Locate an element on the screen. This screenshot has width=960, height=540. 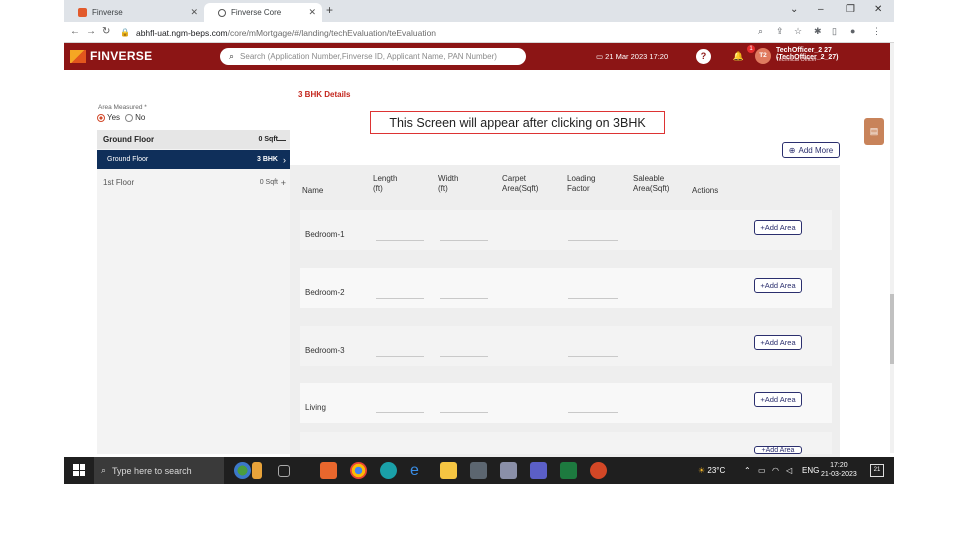
add-more-label: Add More is located at coordinates (816, 150).